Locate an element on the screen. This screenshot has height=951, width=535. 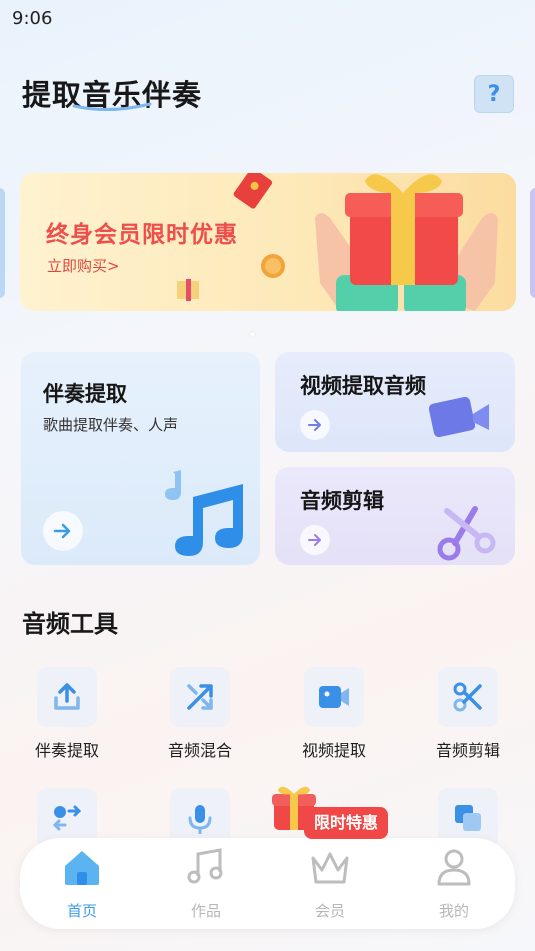
video-extract-audio-card: 视频提取音频 is located at coordinates (395, 402).